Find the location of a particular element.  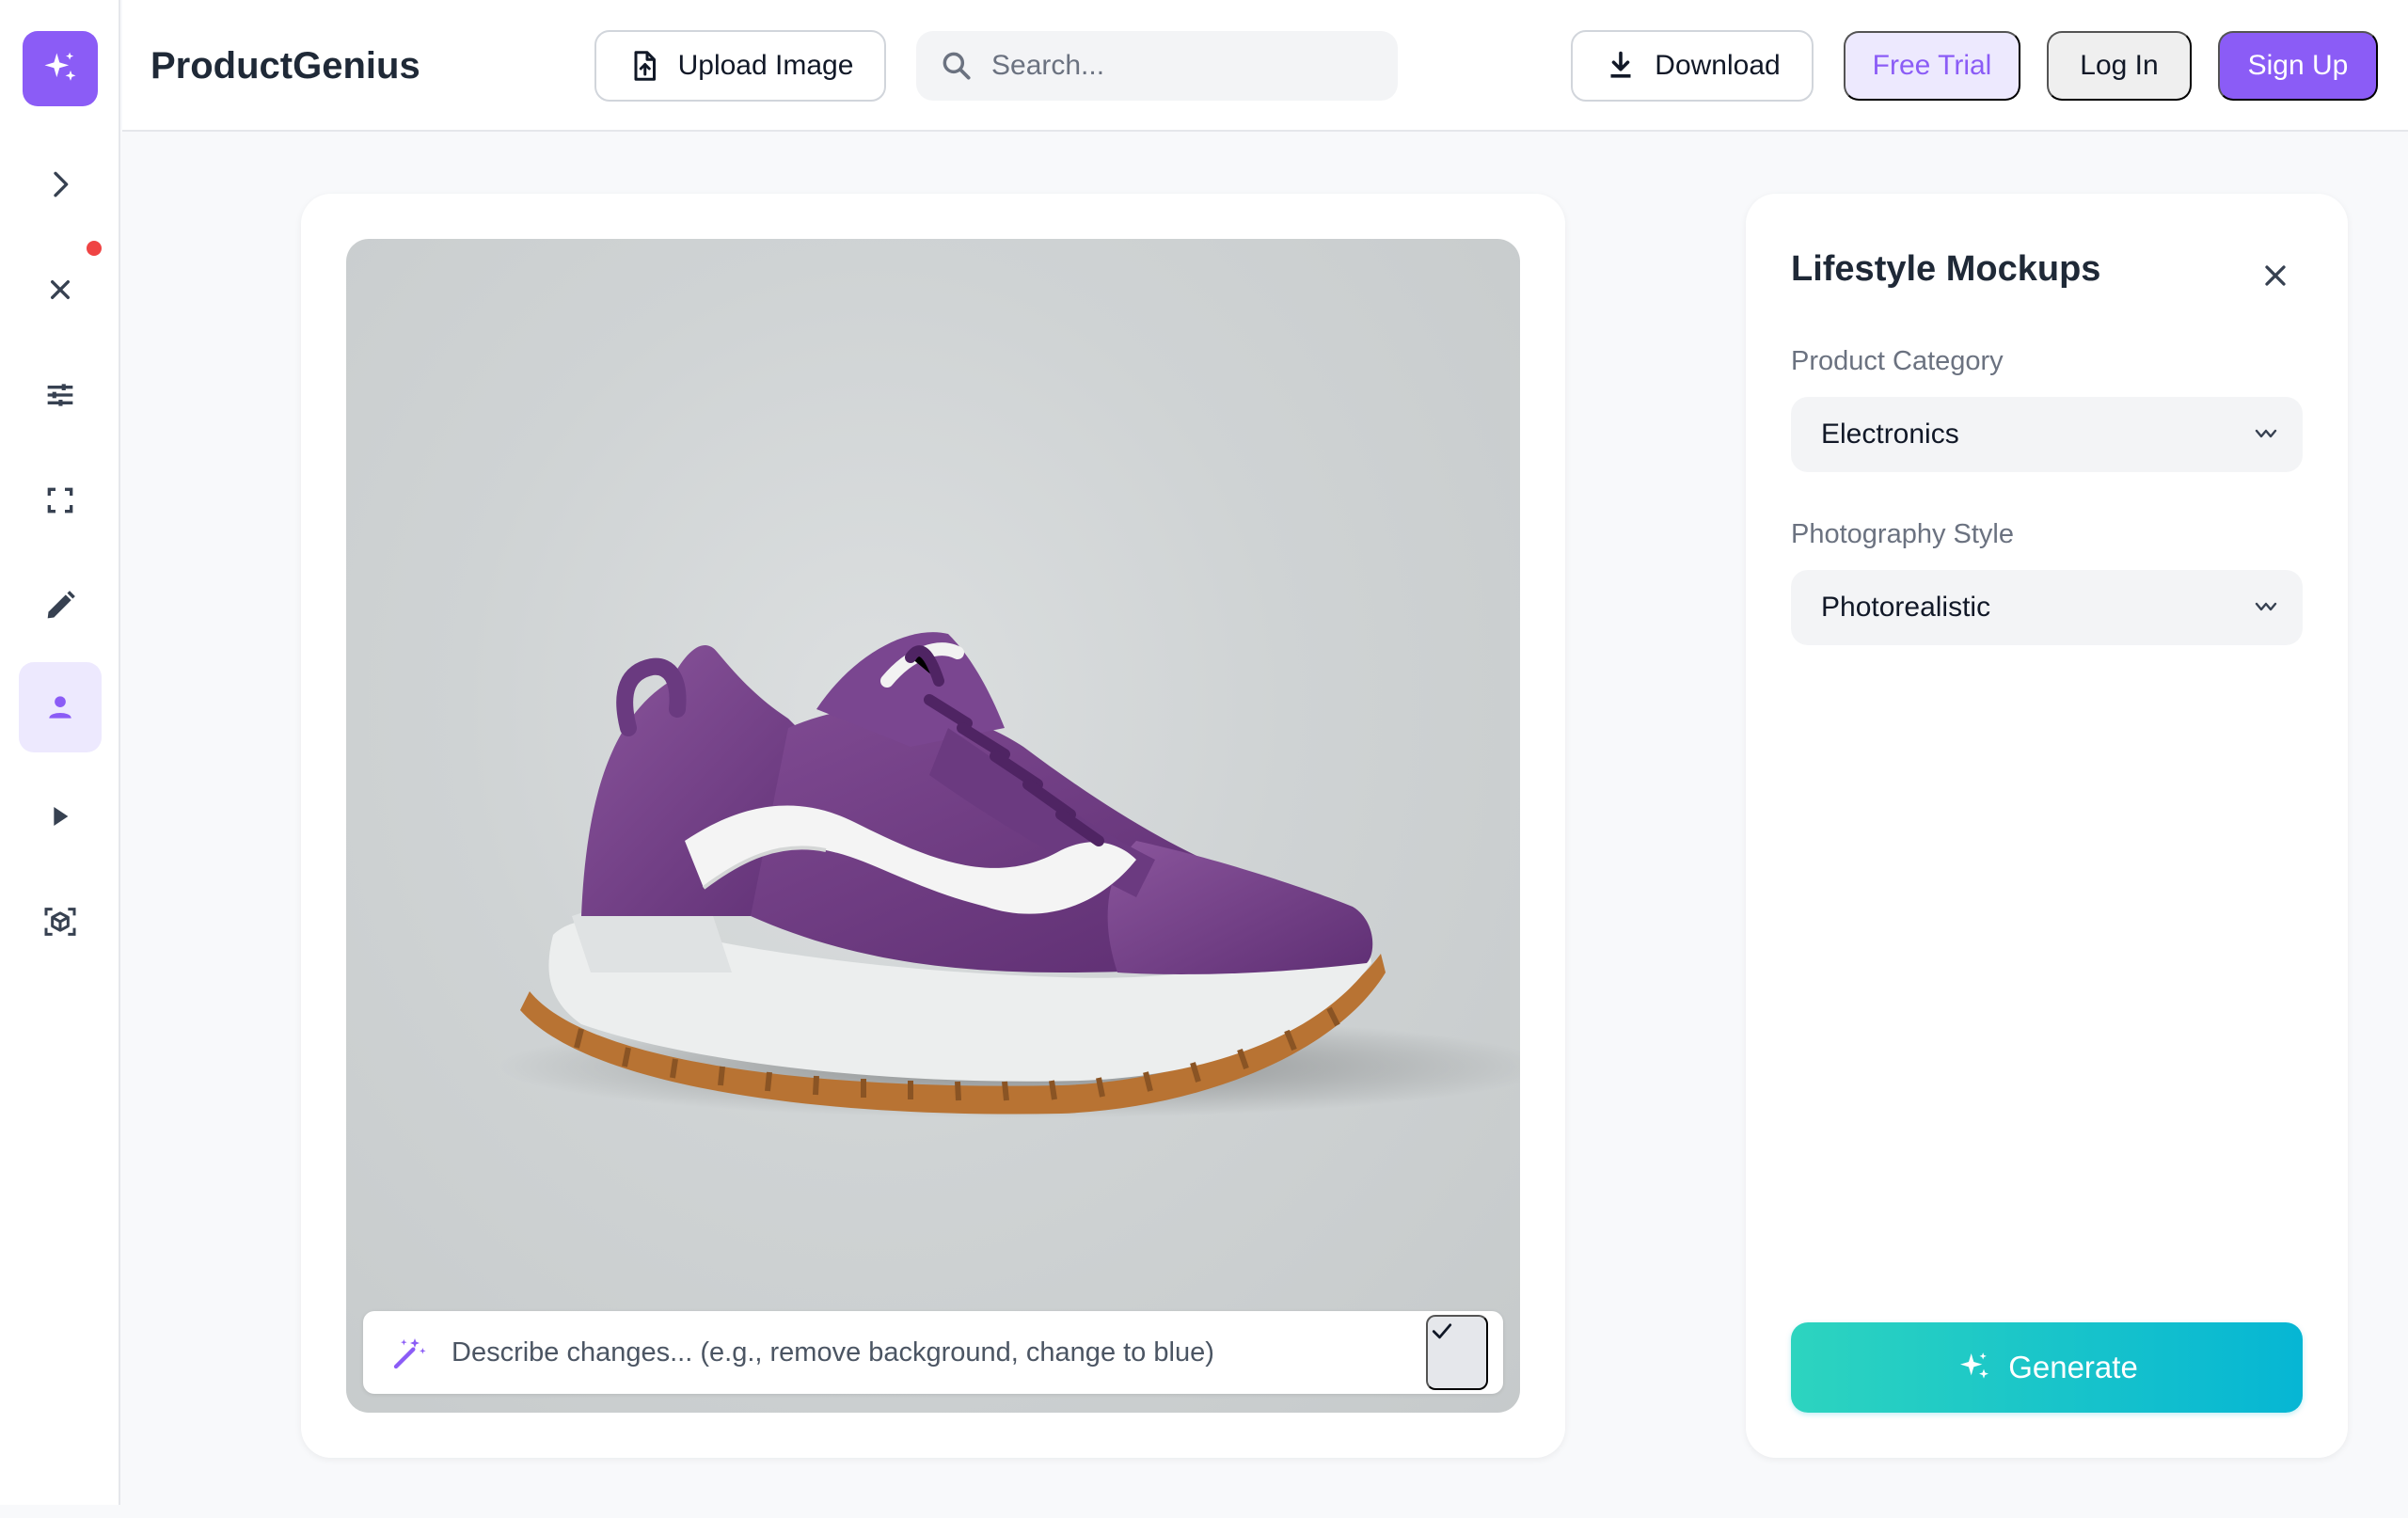

login-button: Log In is located at coordinates (2120, 66).